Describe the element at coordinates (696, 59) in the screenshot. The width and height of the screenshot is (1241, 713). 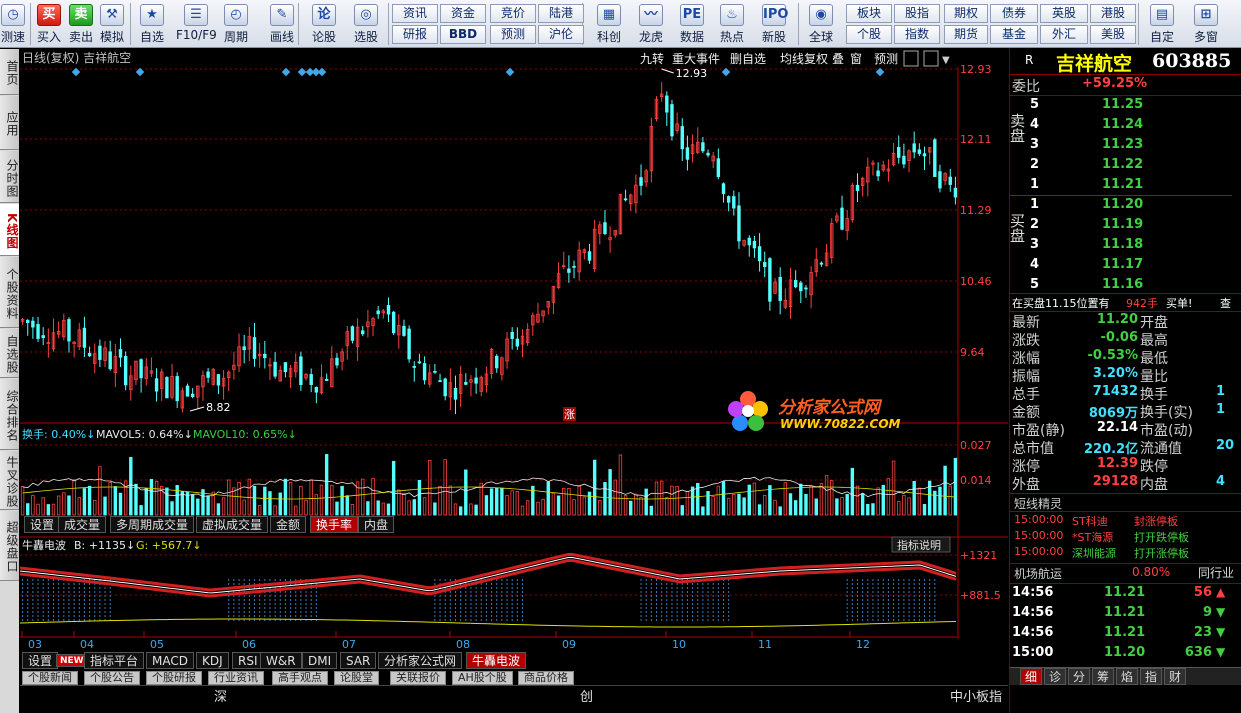
I see `chart-header-button-1: 重大事件` at that location.